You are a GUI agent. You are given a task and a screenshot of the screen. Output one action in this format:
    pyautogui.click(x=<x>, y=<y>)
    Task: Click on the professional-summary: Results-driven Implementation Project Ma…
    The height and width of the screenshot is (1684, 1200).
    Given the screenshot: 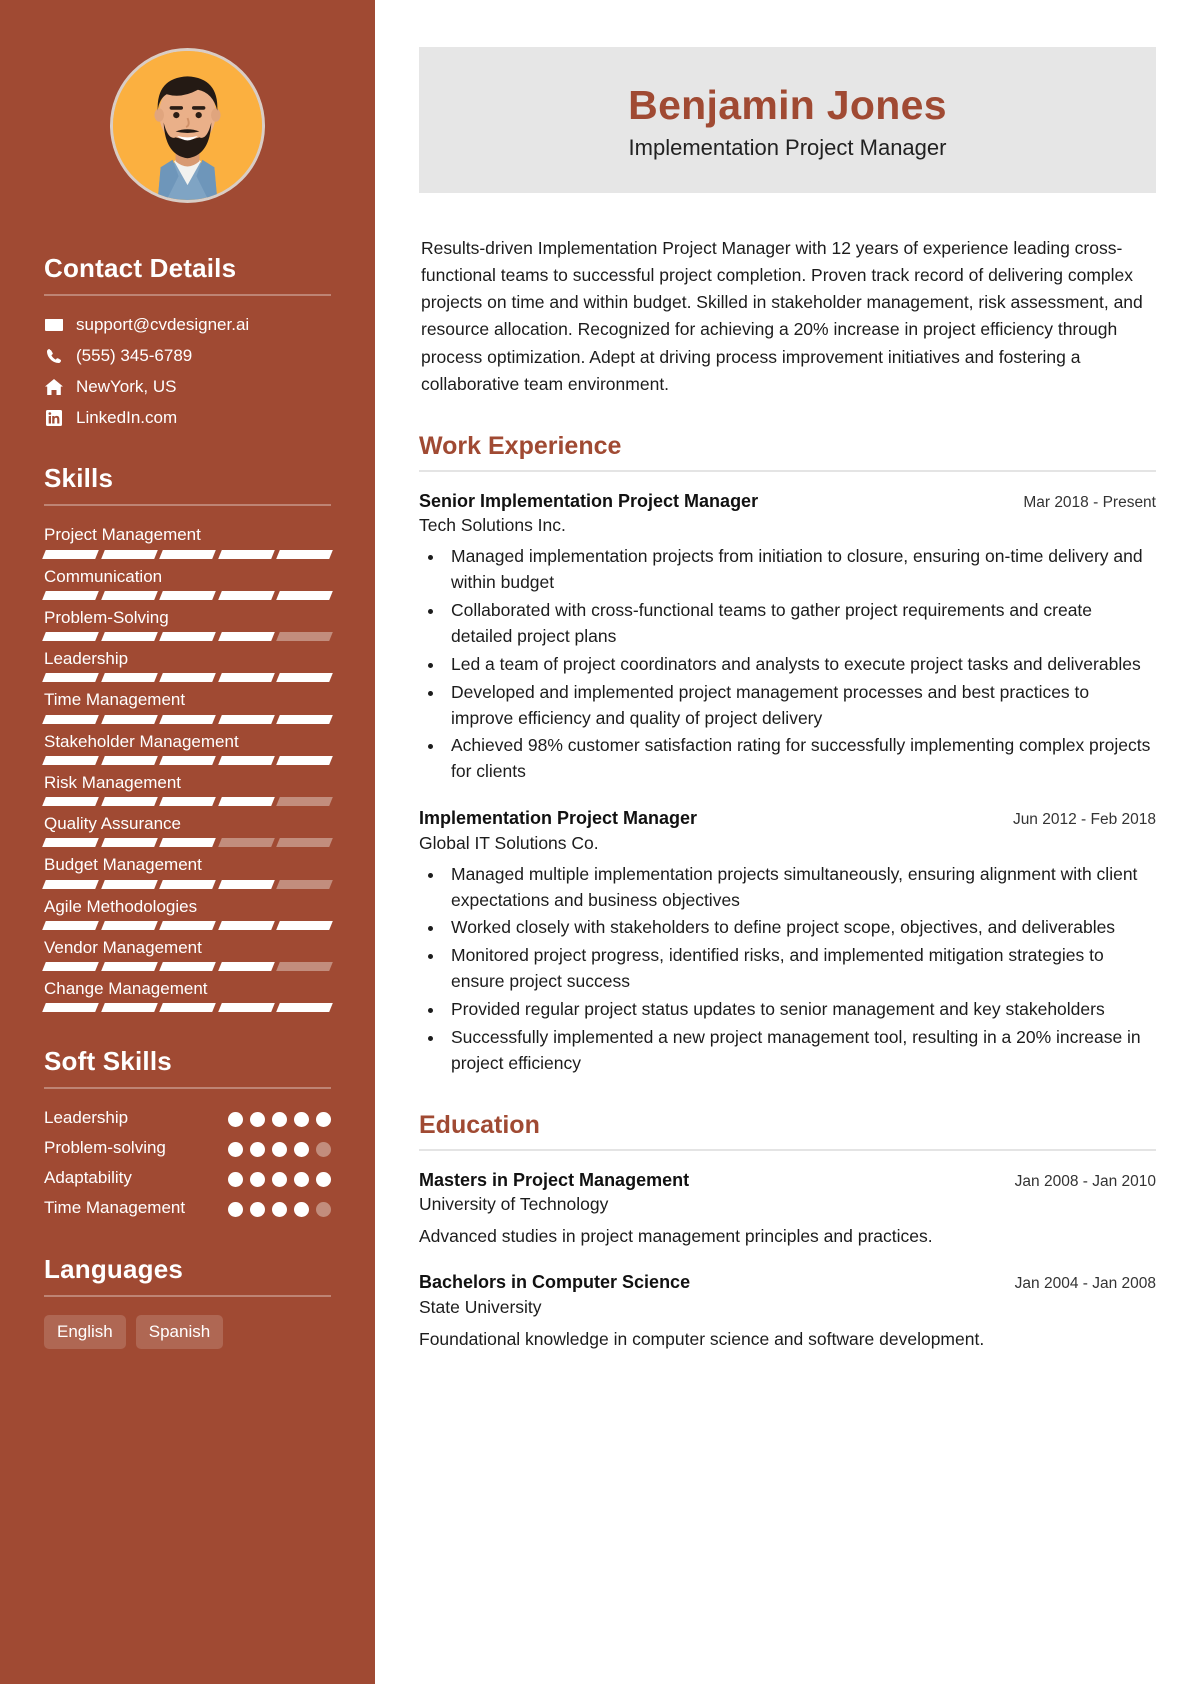 What is the action you would take?
    pyautogui.click(x=782, y=316)
    